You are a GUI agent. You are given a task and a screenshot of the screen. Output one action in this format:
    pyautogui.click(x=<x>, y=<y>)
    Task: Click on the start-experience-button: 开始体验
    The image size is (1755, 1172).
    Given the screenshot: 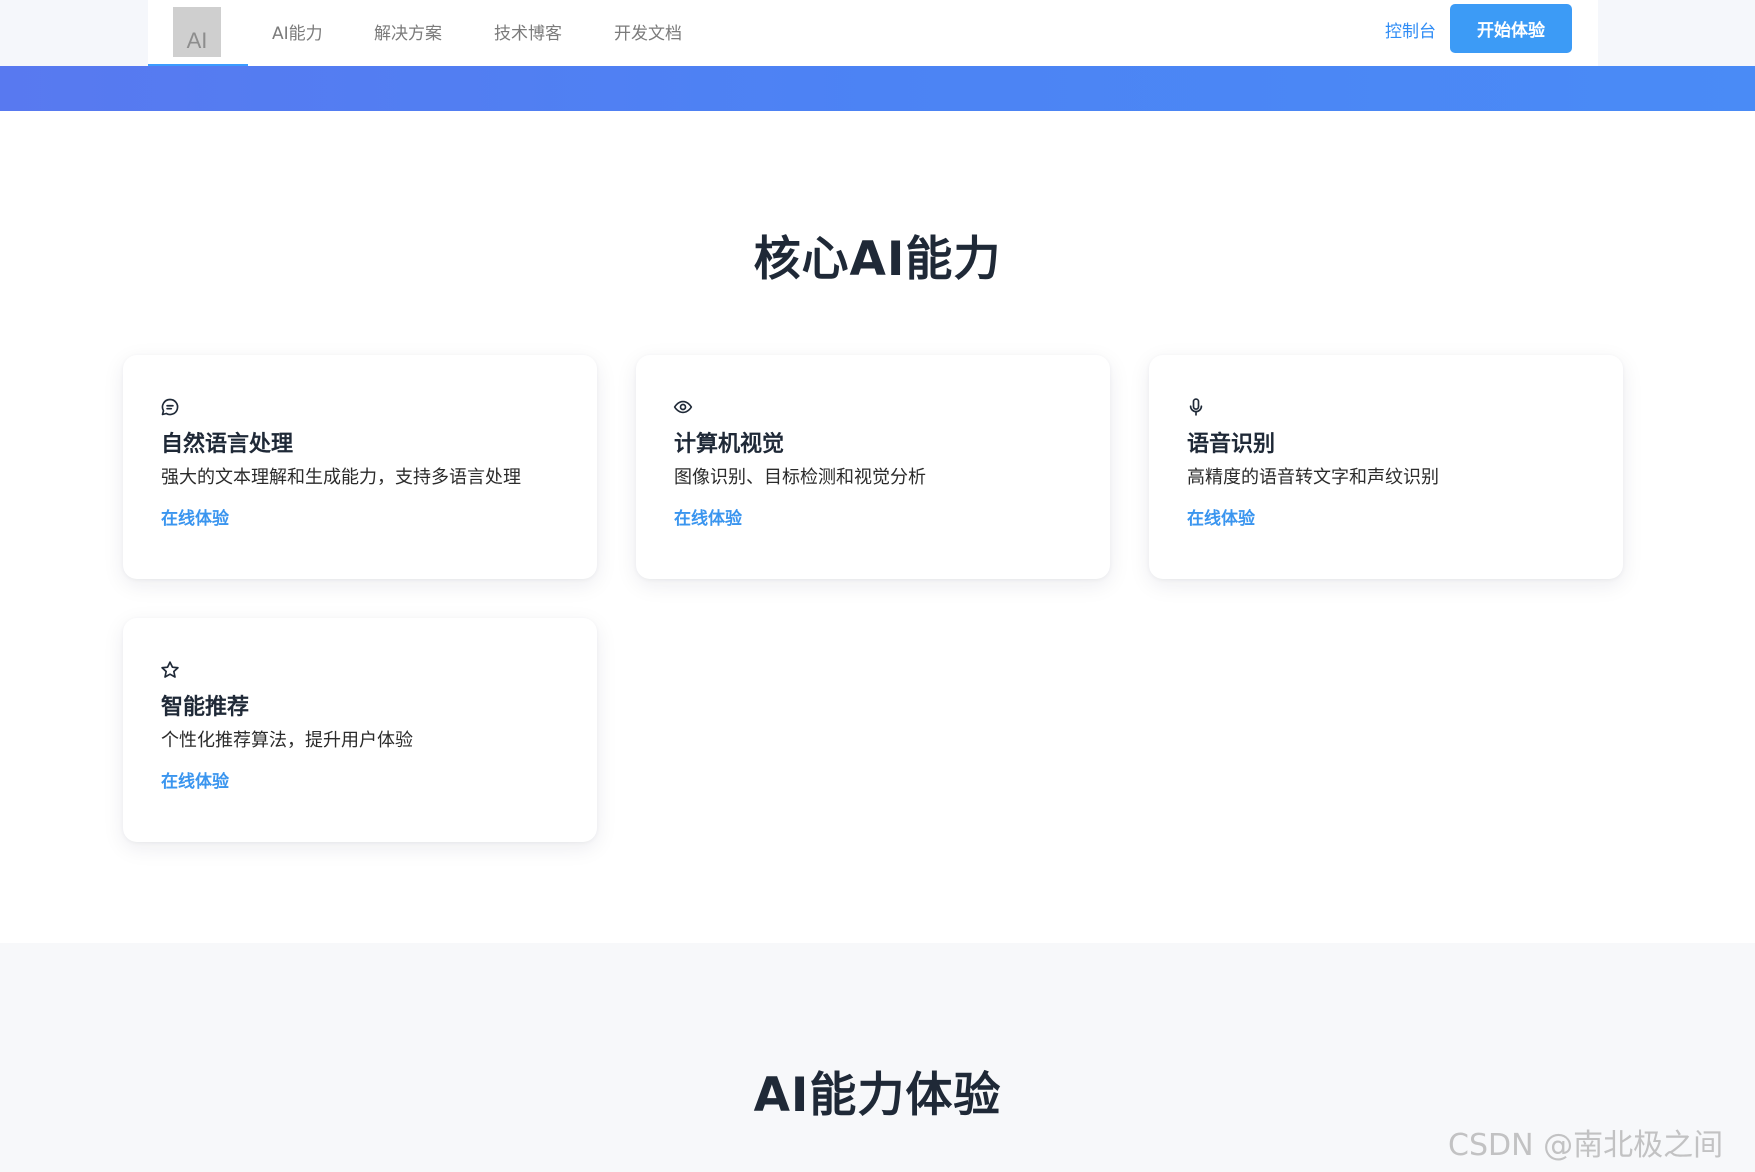 What is the action you would take?
    pyautogui.click(x=1511, y=28)
    